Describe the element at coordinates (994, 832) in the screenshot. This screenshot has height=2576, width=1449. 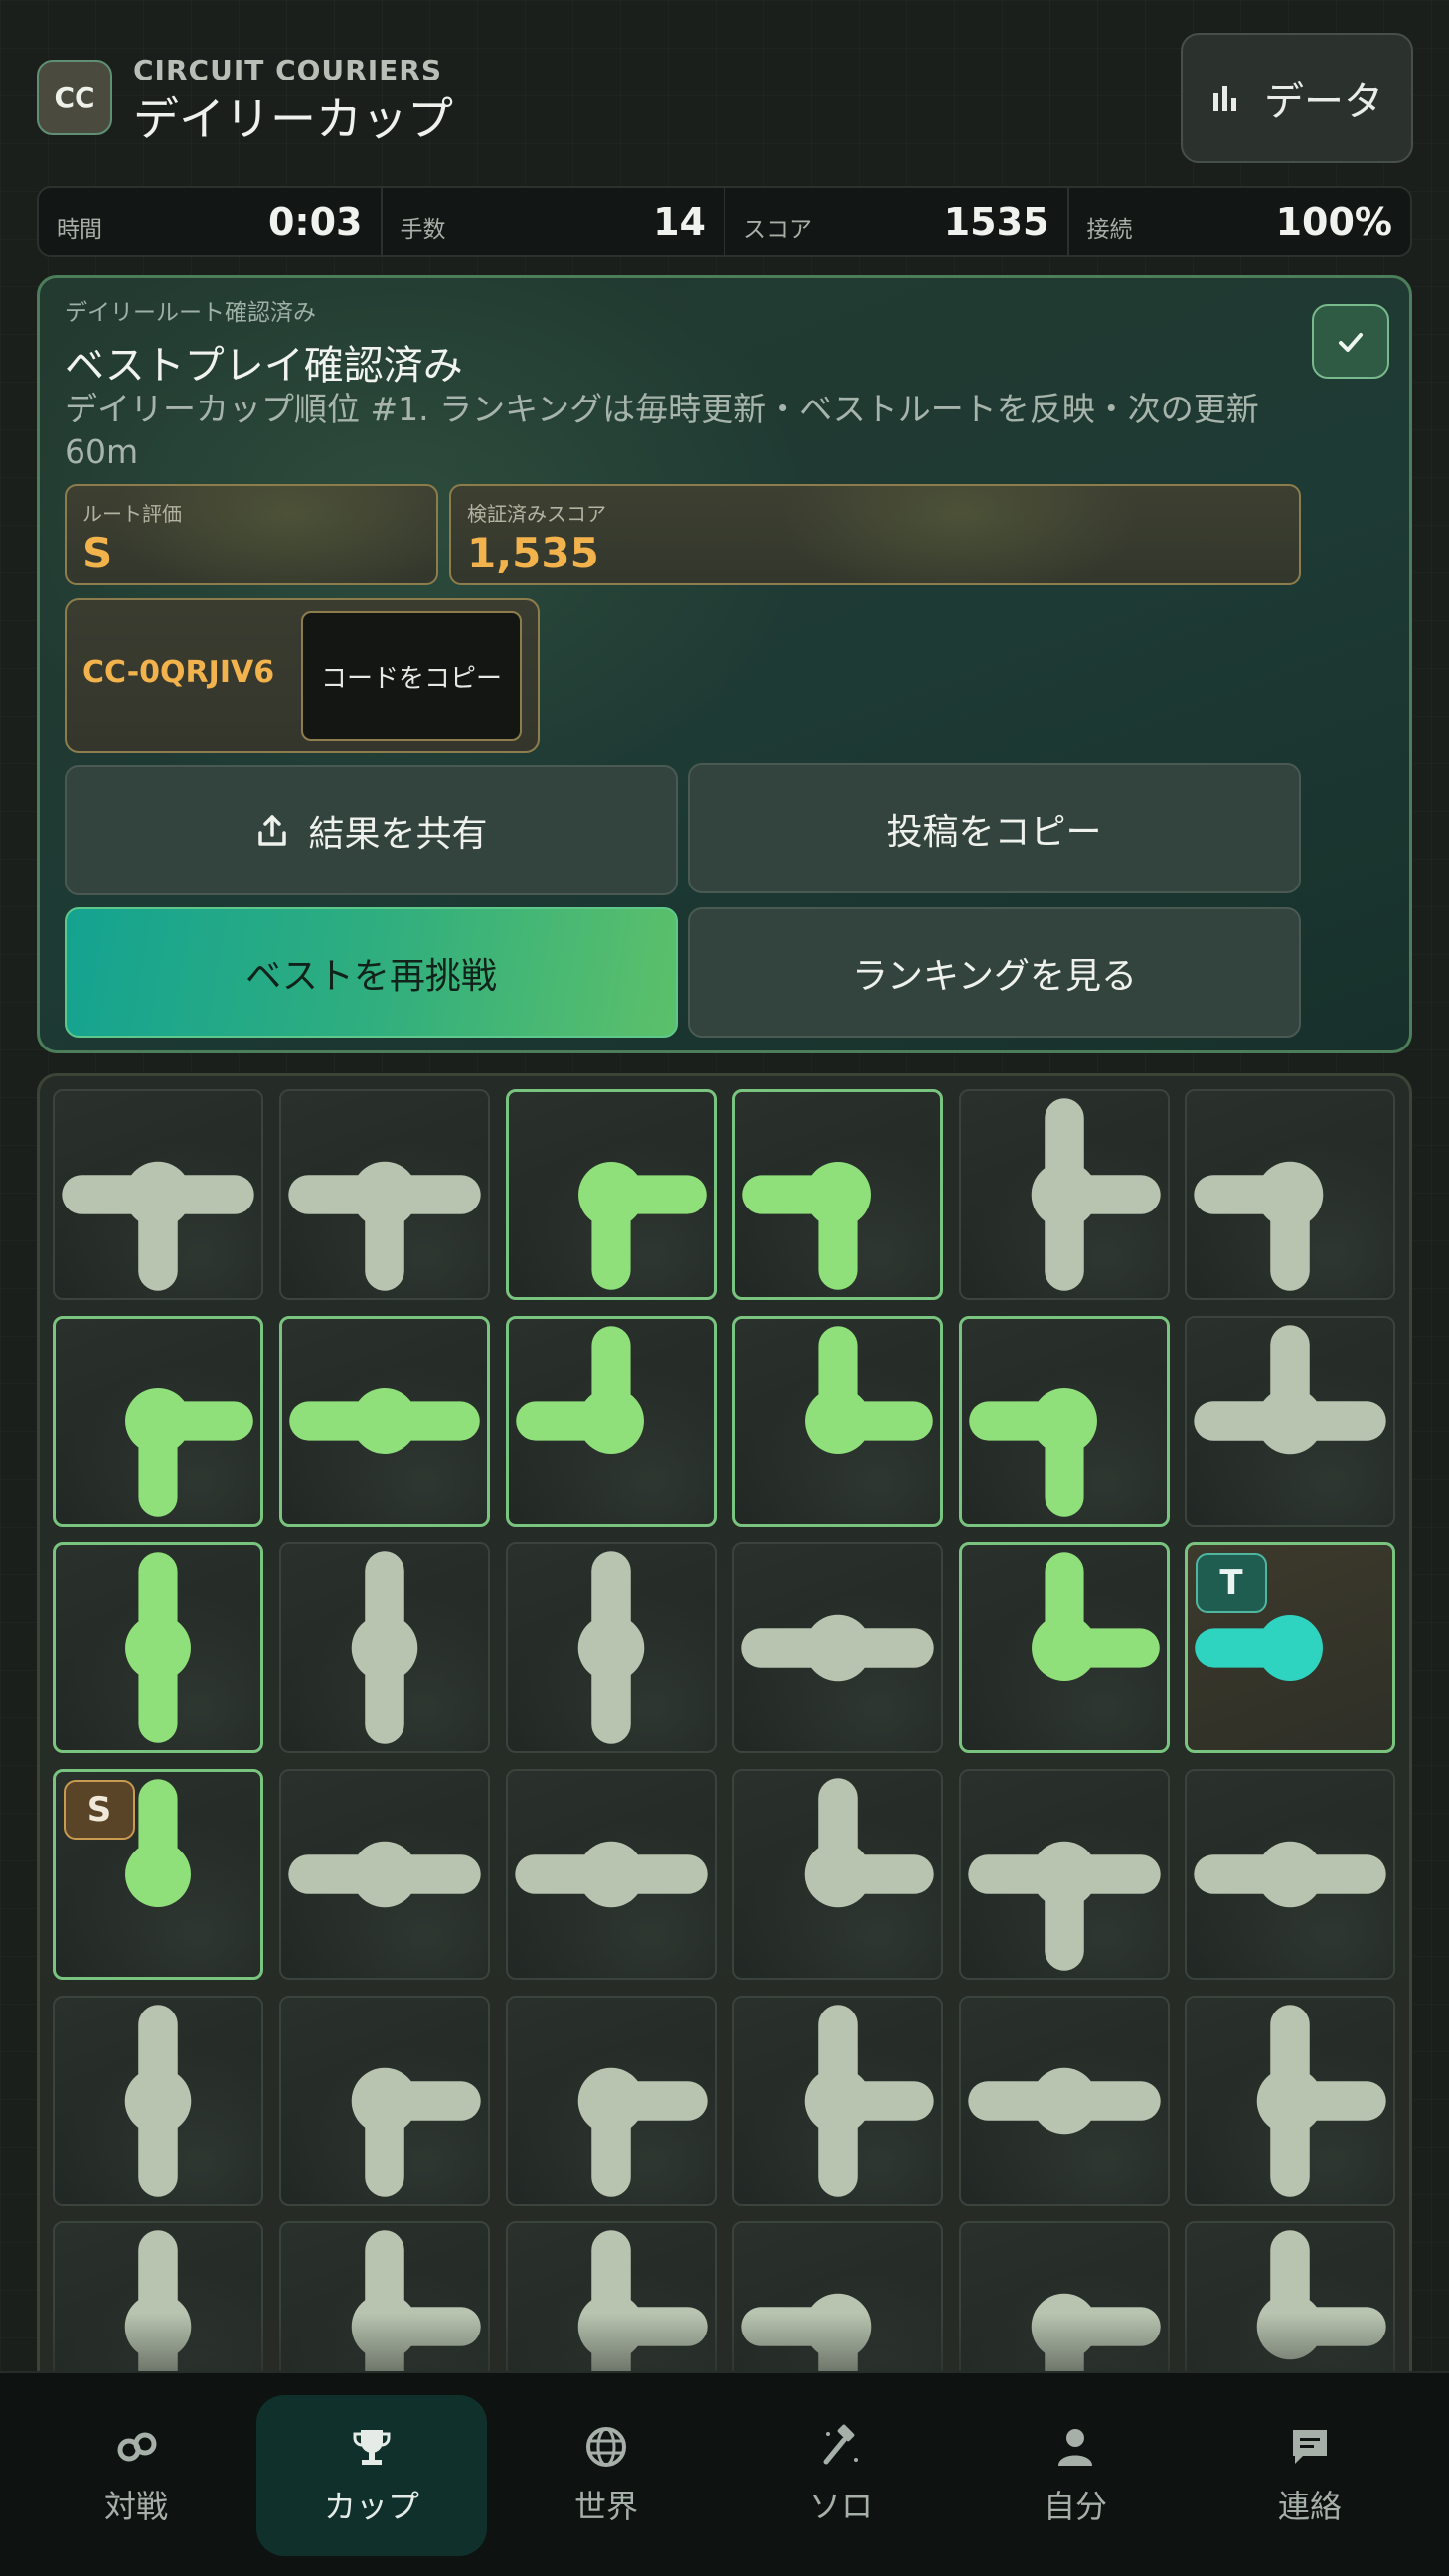
I see `copy-post-label: 投稿をコピー` at that location.